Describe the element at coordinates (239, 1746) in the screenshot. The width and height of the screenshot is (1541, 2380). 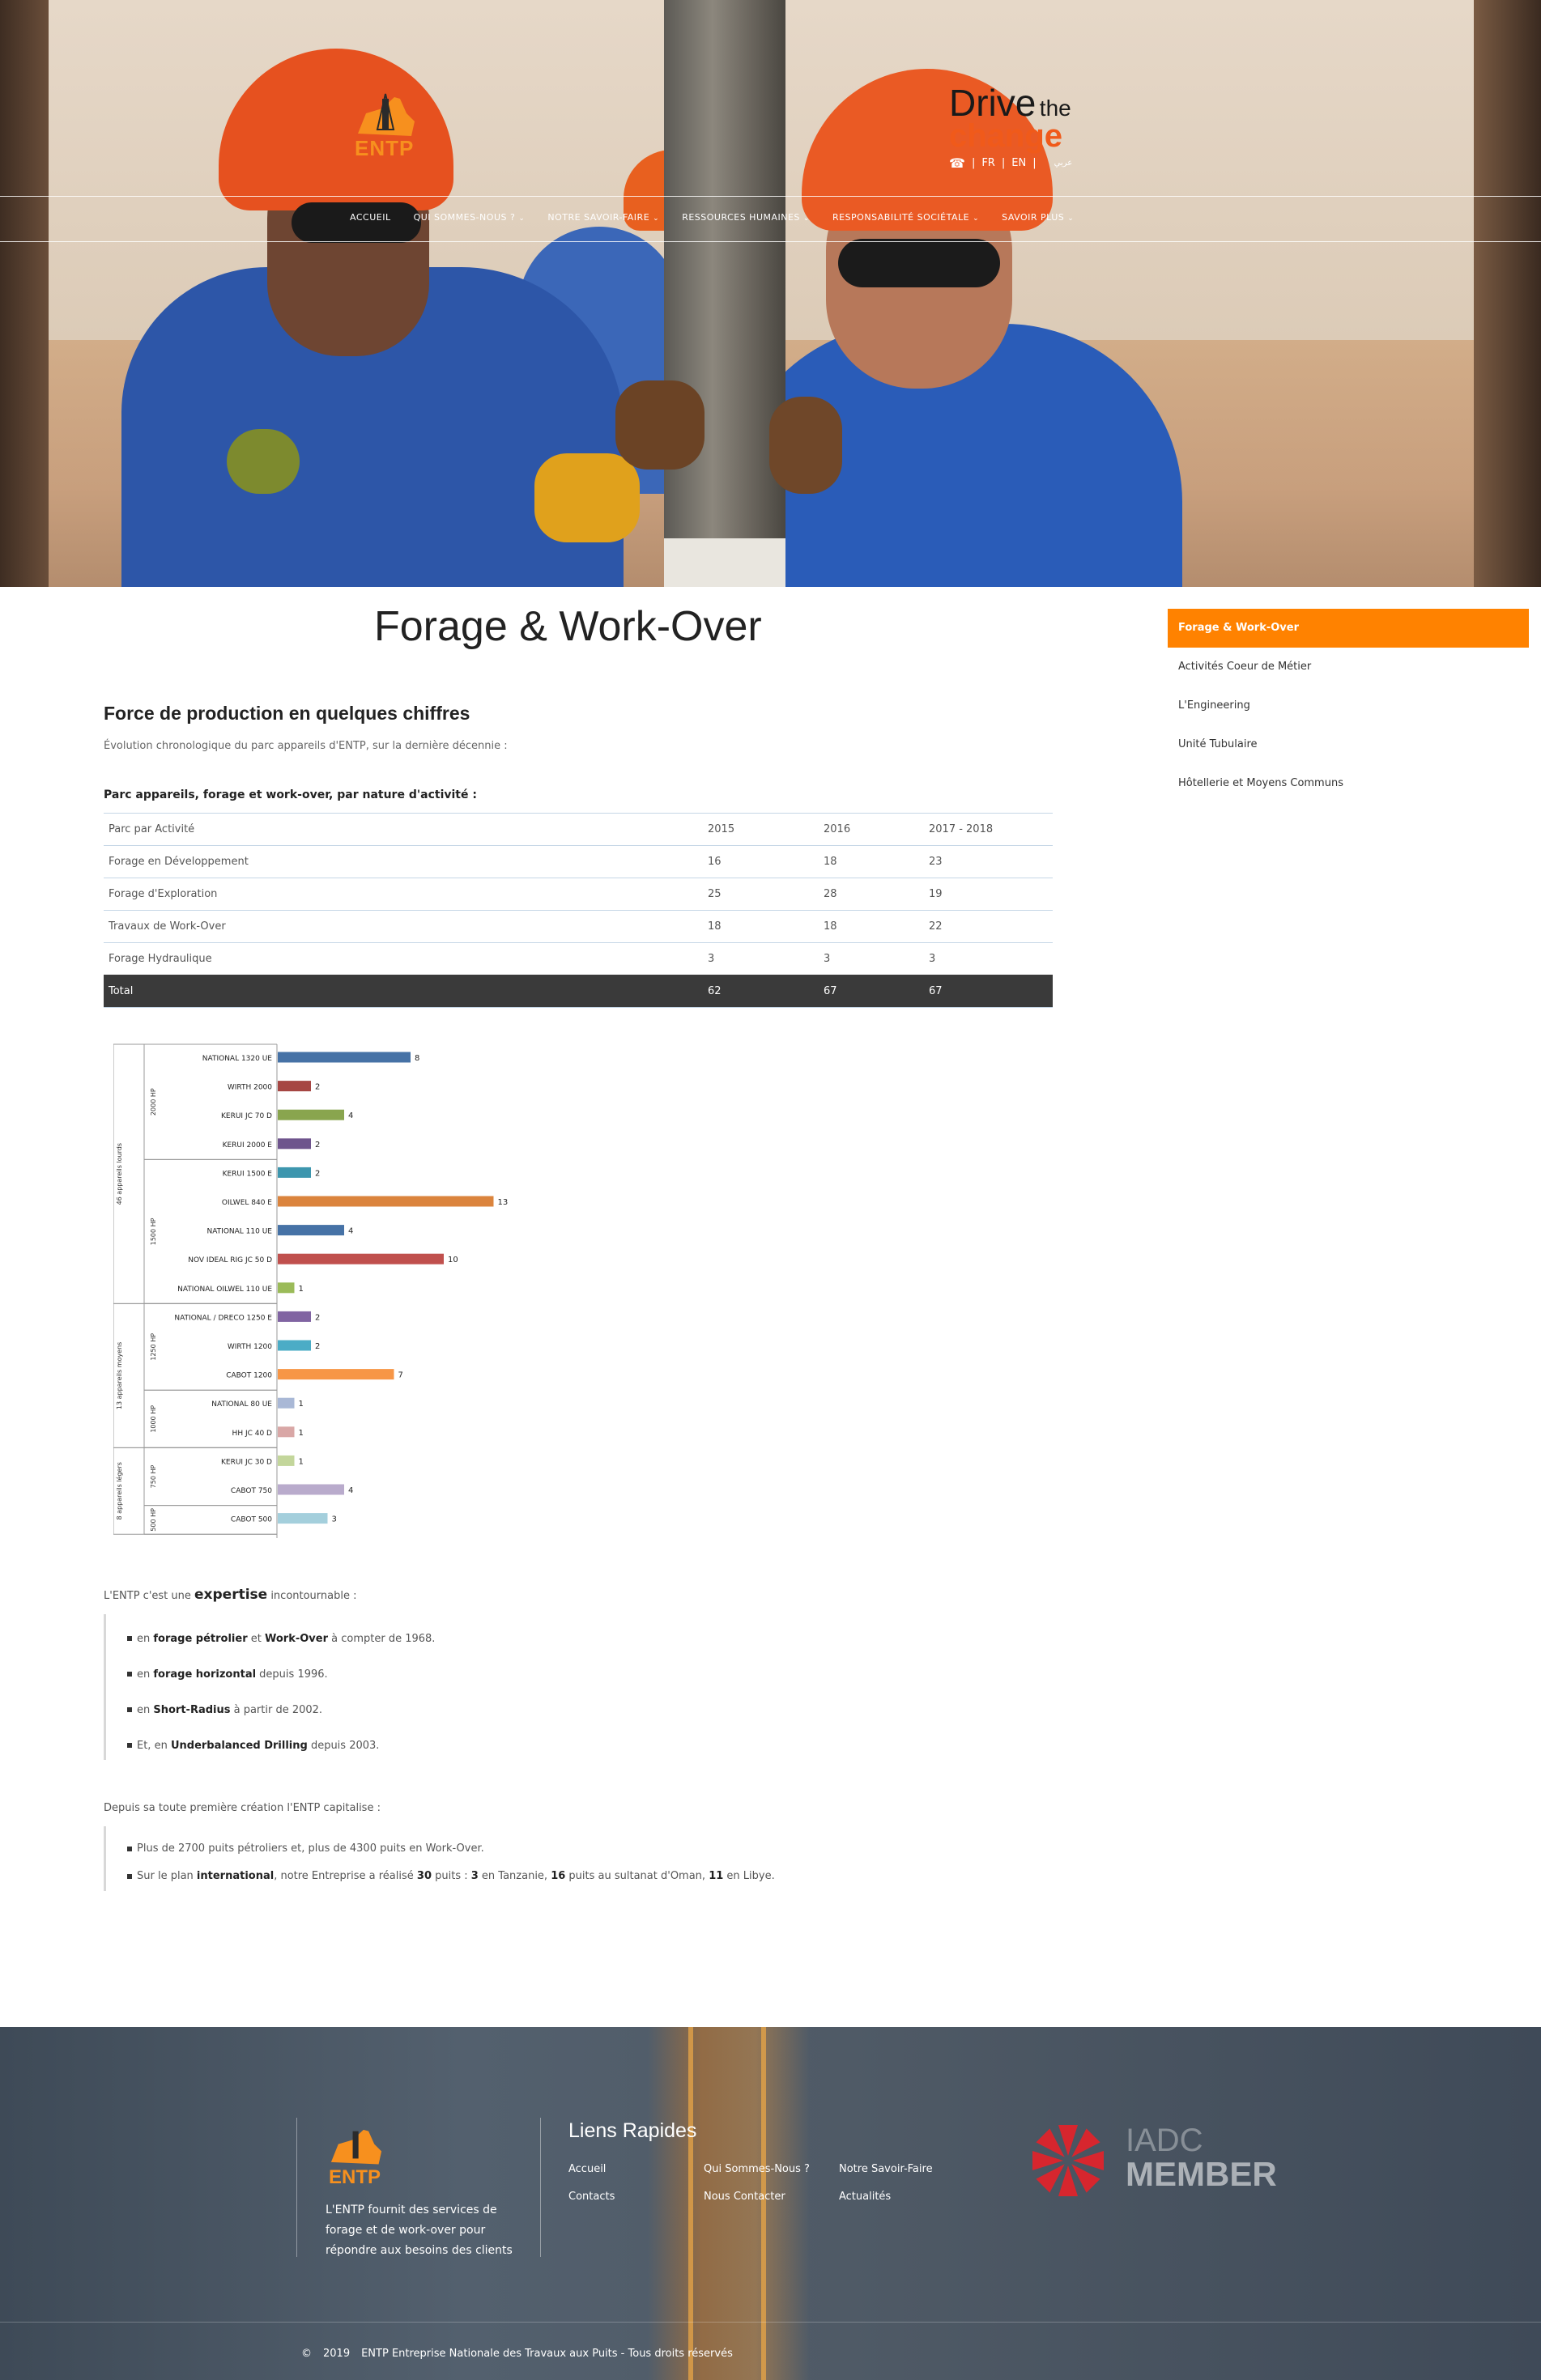
I see `list-bold: Underbalanced Drilling` at that location.